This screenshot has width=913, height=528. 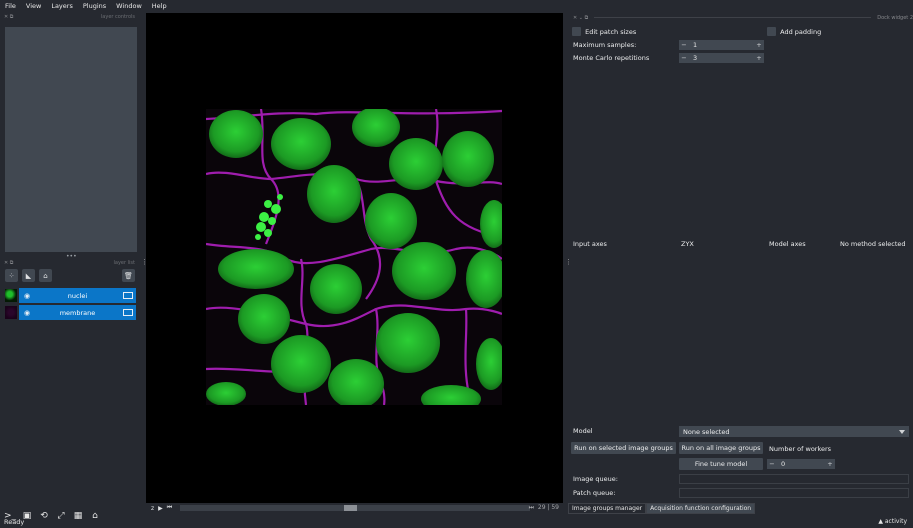 What do you see at coordinates (721, 58) in the screenshot?
I see `mc-repetitions-spinbox: − 3 +` at bounding box center [721, 58].